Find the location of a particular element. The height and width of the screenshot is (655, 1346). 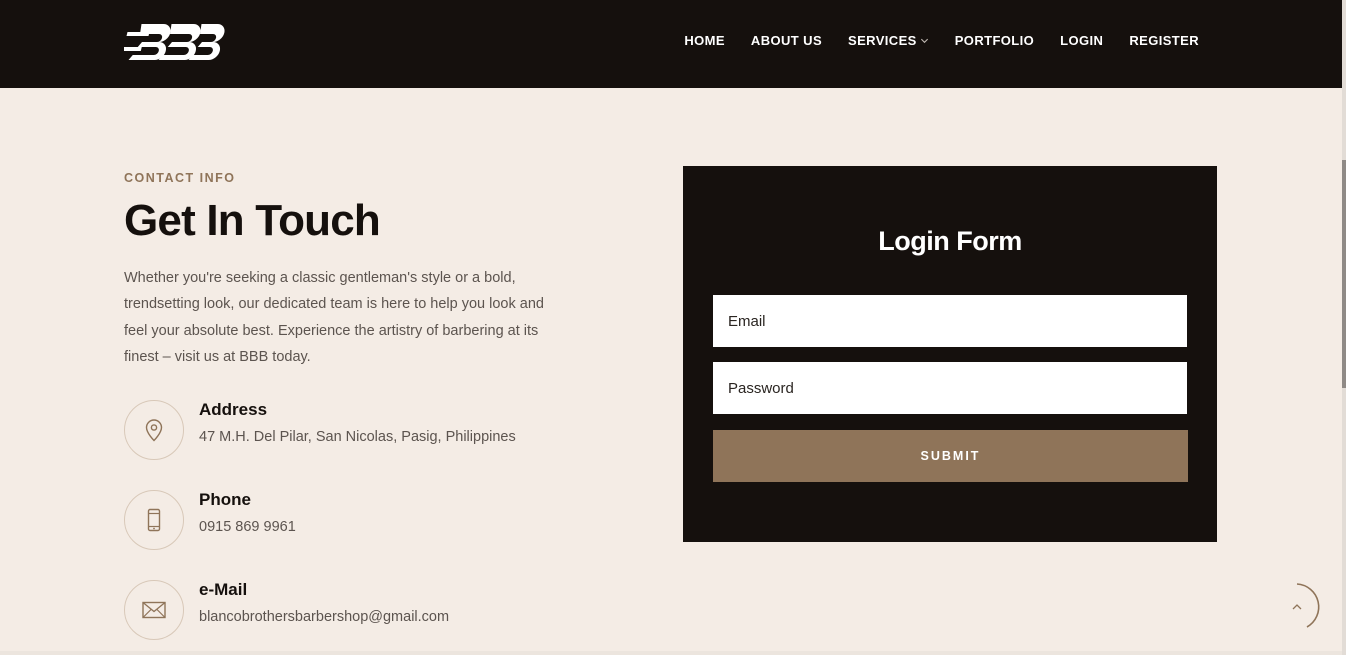

nav-services: SERVICES is located at coordinates (888, 40).